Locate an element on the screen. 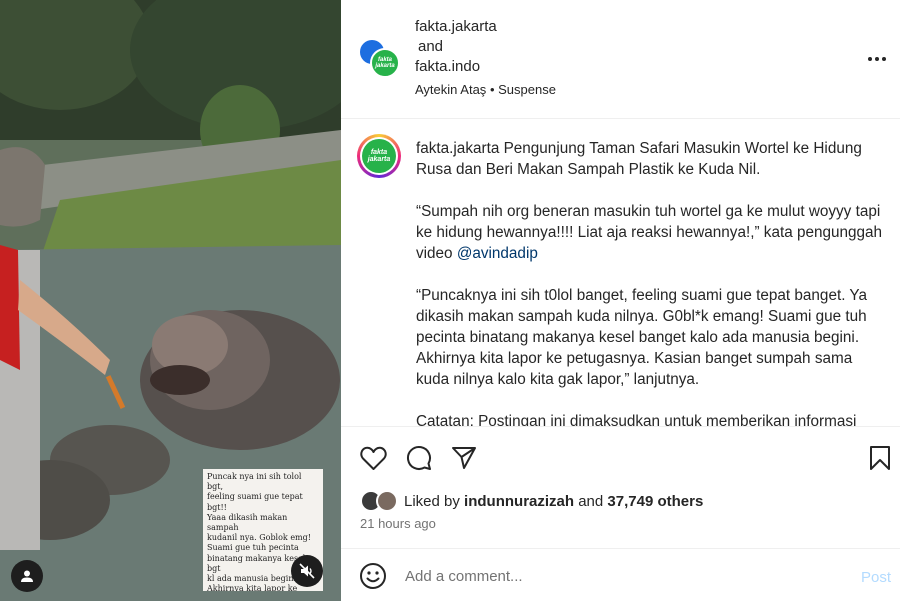 The width and height of the screenshot is (900, 601). audio-artist: Aytekin Ataş is located at coordinates (450, 89).